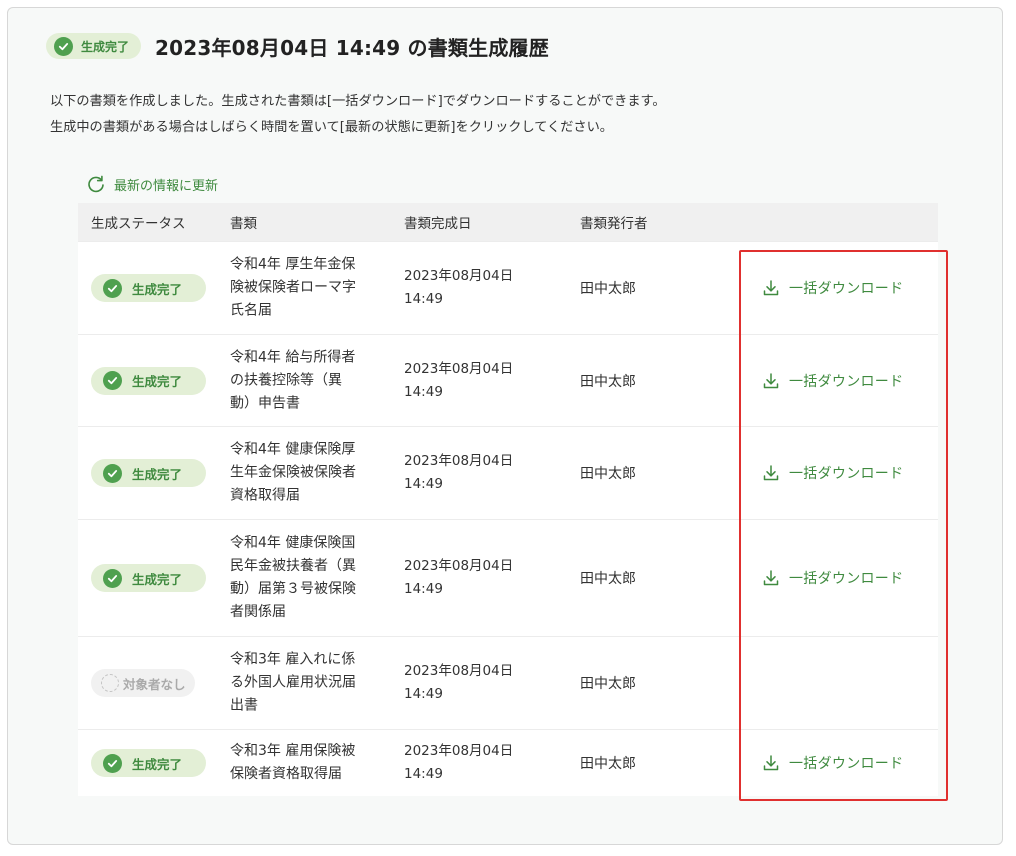 The width and height of the screenshot is (1016, 856). Describe the element at coordinates (243, 224) in the screenshot. I see `column-header-document: 書類` at that location.